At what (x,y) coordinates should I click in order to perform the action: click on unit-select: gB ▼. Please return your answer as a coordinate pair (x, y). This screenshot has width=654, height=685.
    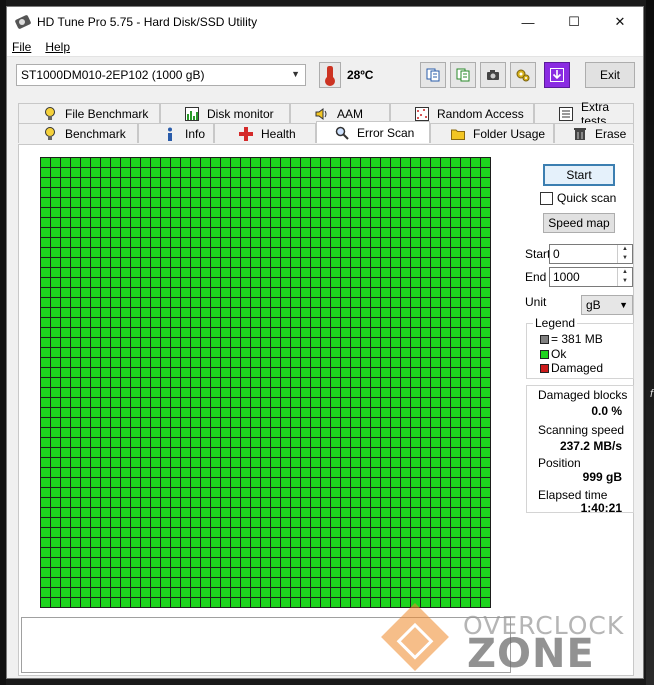
    Looking at the image, I should click on (607, 305).